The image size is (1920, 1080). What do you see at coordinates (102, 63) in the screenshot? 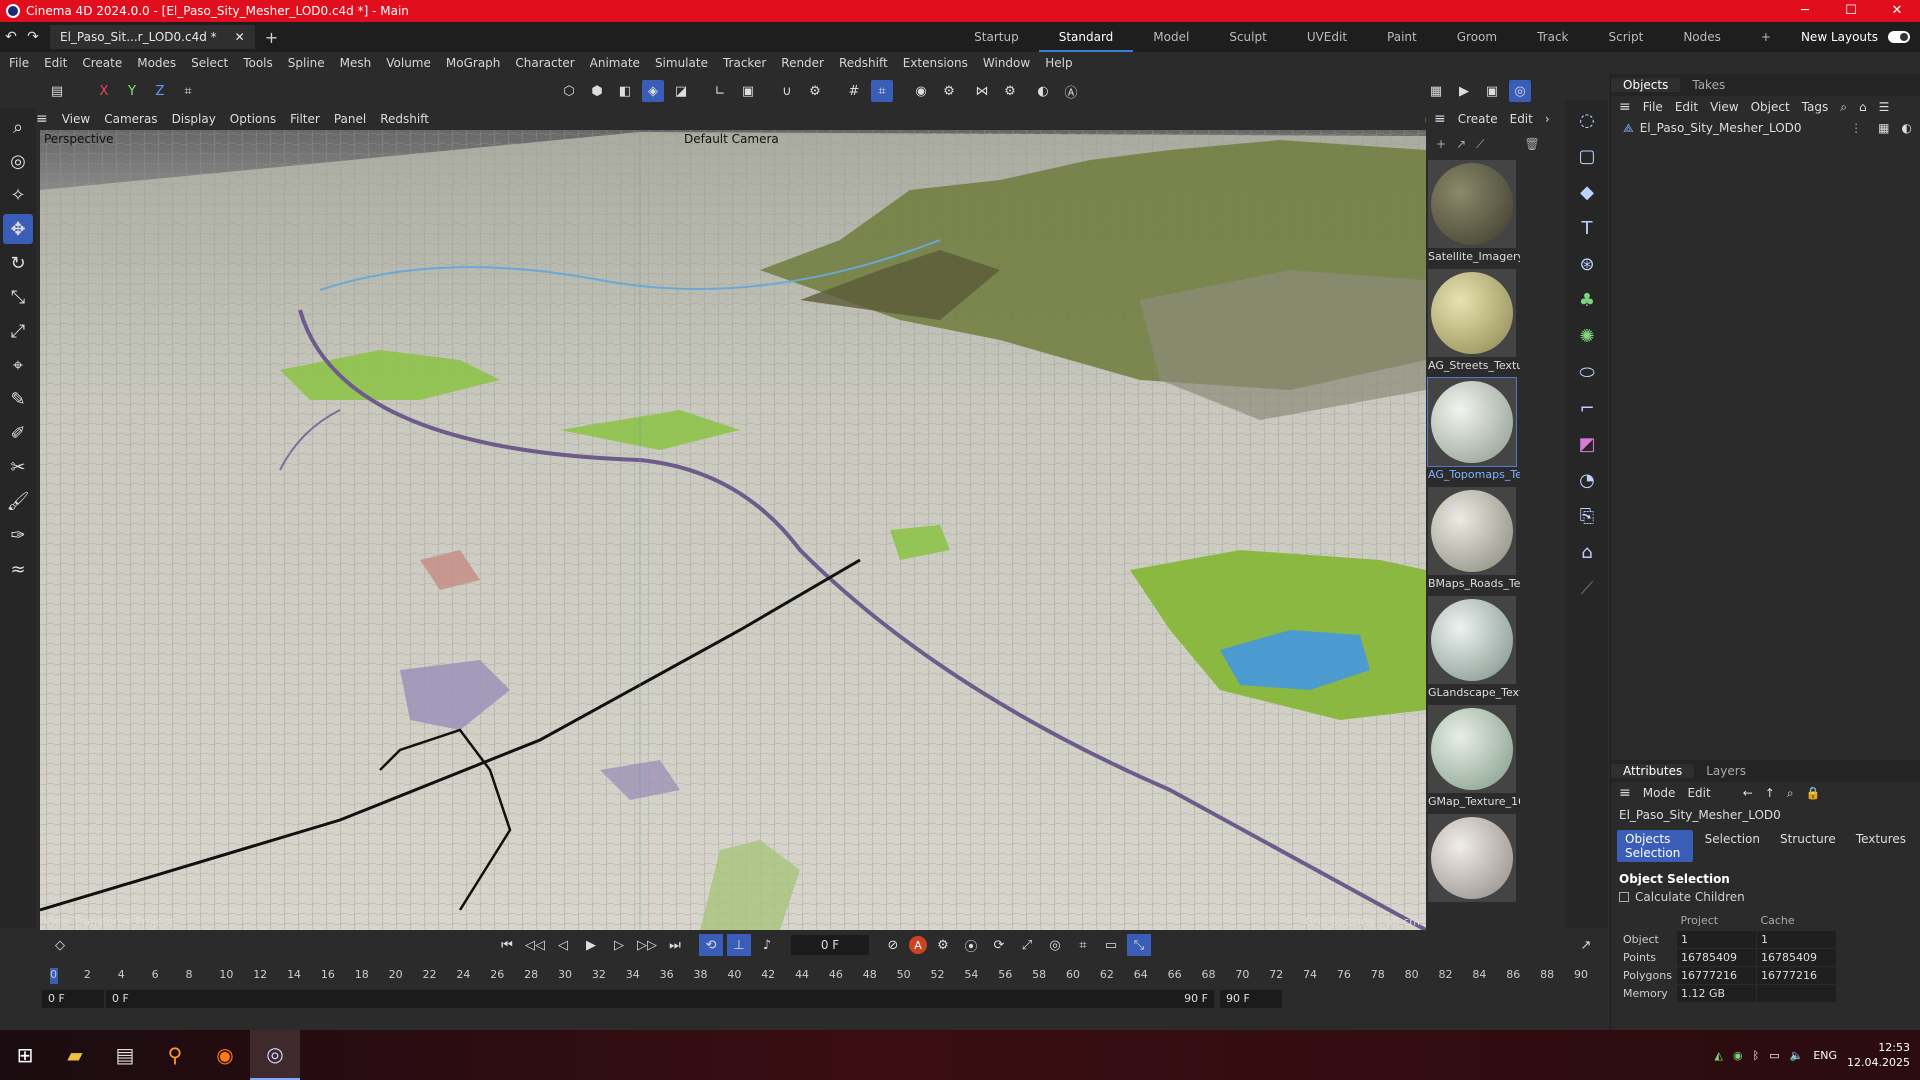
I see `menu-create: Create` at bounding box center [102, 63].